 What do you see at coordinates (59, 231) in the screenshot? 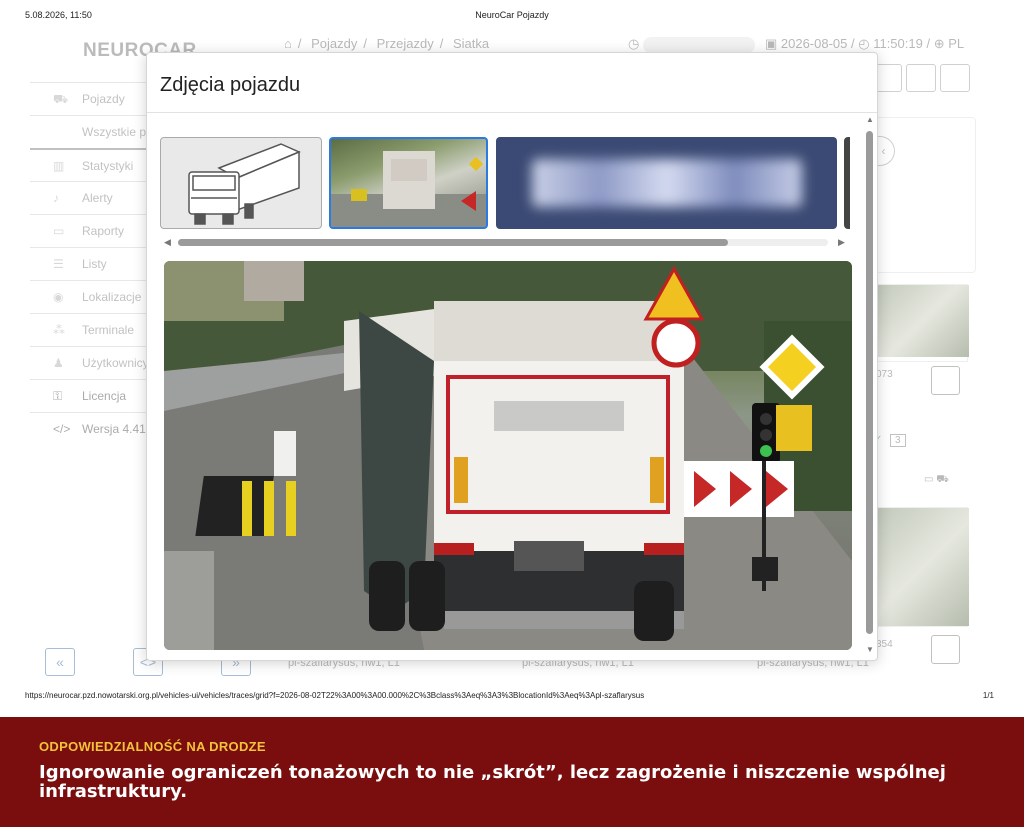
I see `inbox-icon: ▭` at bounding box center [59, 231].